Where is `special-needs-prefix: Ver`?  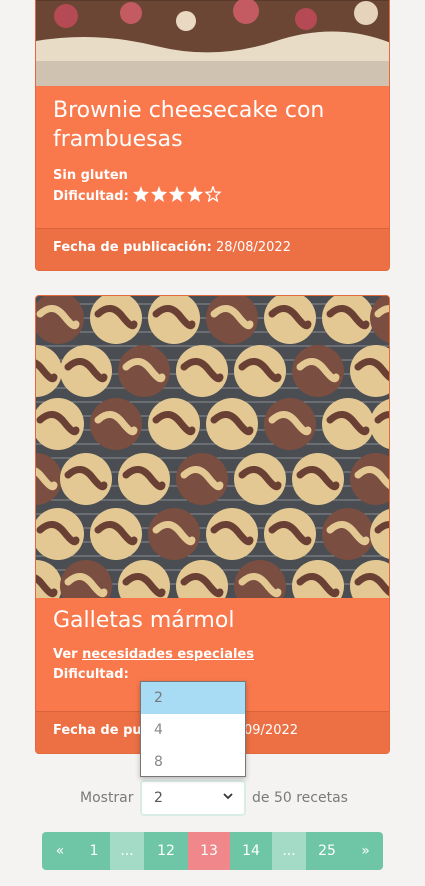
special-needs-prefix: Ver is located at coordinates (65, 654).